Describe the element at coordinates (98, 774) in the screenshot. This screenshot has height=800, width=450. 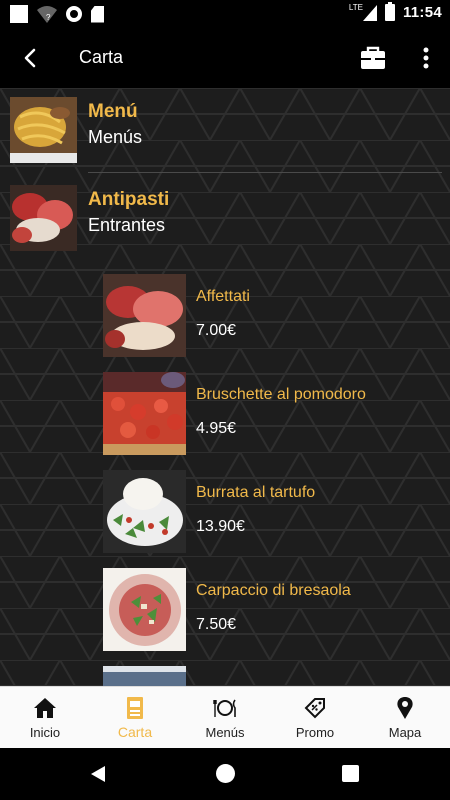
I see `system-back-icon` at that location.